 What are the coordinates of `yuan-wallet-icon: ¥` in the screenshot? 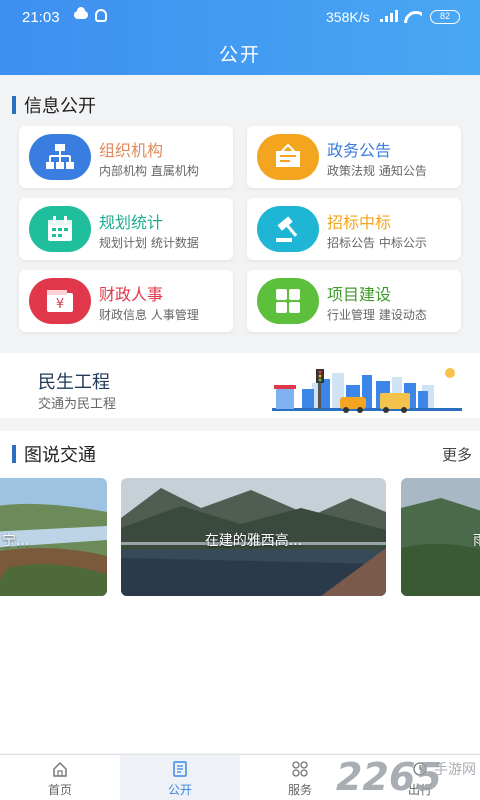 It's located at (60, 301).